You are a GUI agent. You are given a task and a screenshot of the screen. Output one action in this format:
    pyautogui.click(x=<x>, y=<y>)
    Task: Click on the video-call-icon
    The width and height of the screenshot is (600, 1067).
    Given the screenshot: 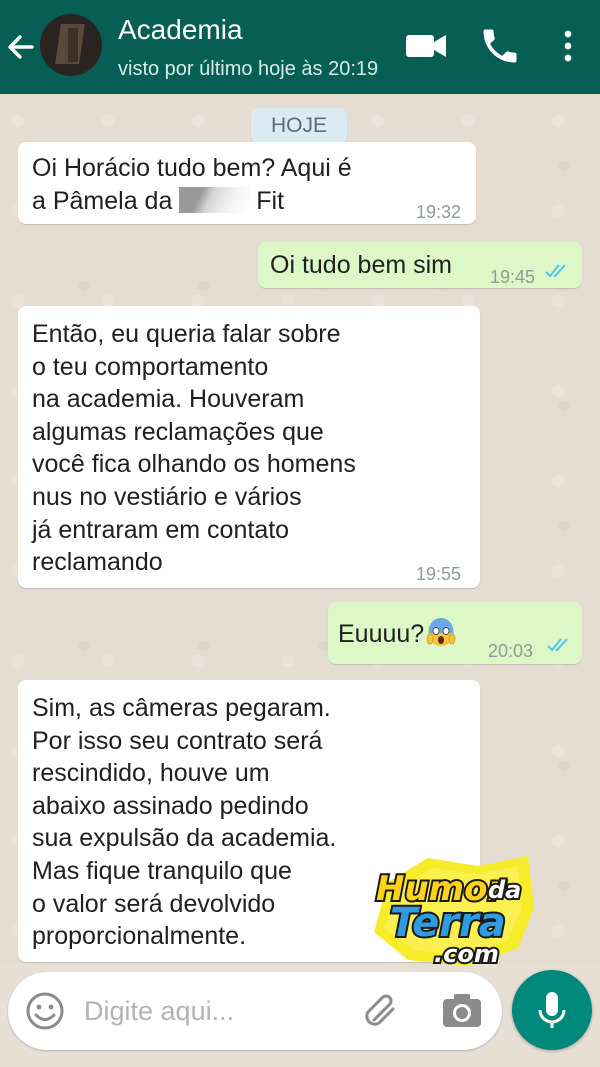 What is the action you would take?
    pyautogui.click(x=426, y=46)
    